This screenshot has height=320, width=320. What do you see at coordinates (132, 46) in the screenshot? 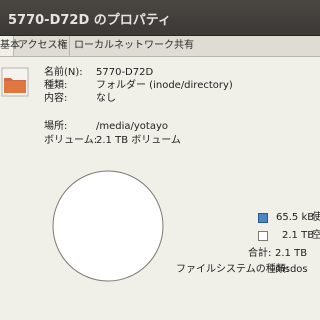
I see `tab-local-network-share: ローカルネットワーク共有` at bounding box center [132, 46].